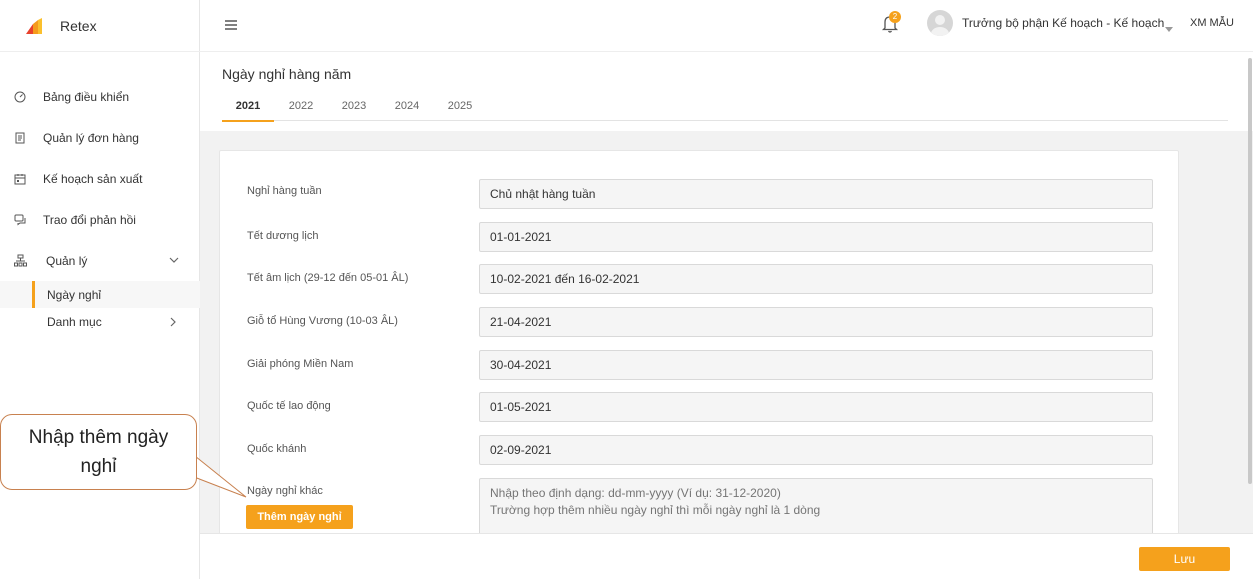  I want to click on caret-down-icon, so click(1169, 26).